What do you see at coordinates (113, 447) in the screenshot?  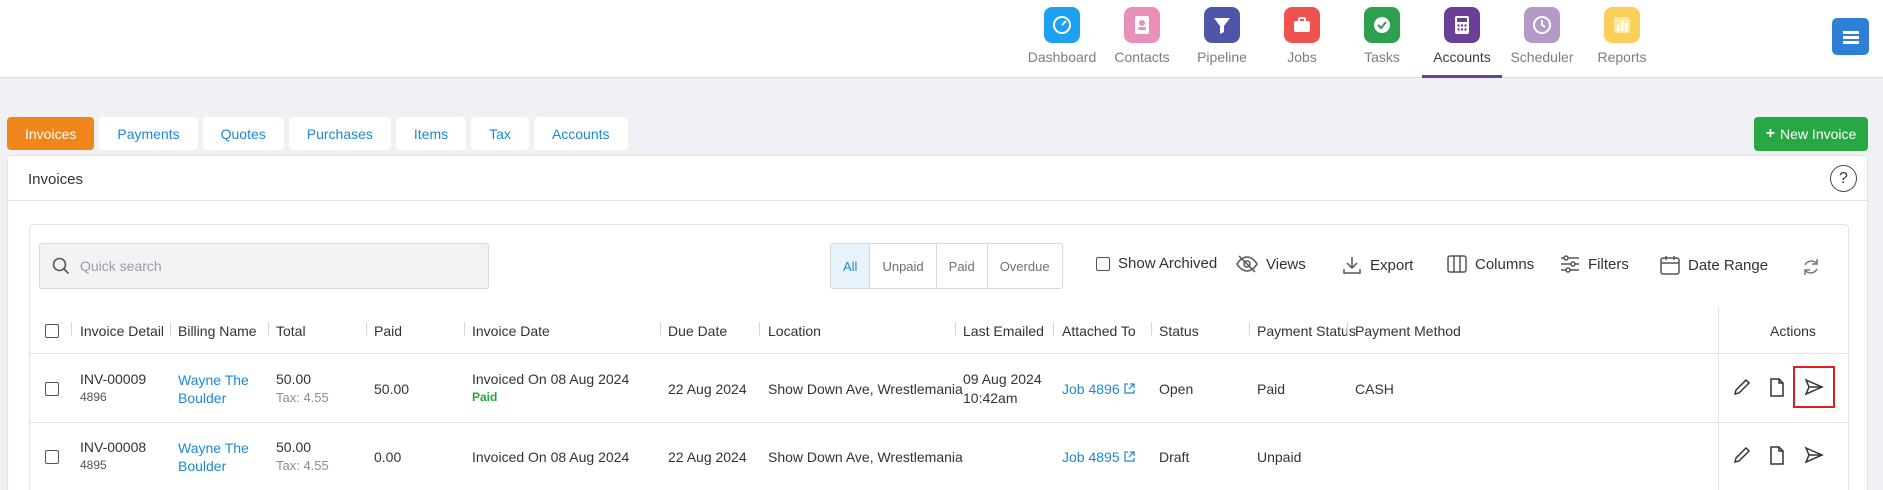 I see `invoice-number: INV-00008` at bounding box center [113, 447].